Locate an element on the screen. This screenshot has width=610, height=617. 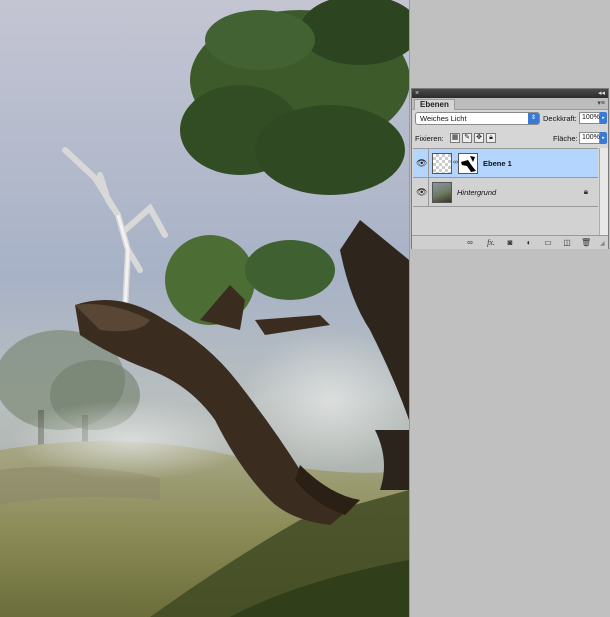
layers-scrollbar is located at coordinates (603, 191).